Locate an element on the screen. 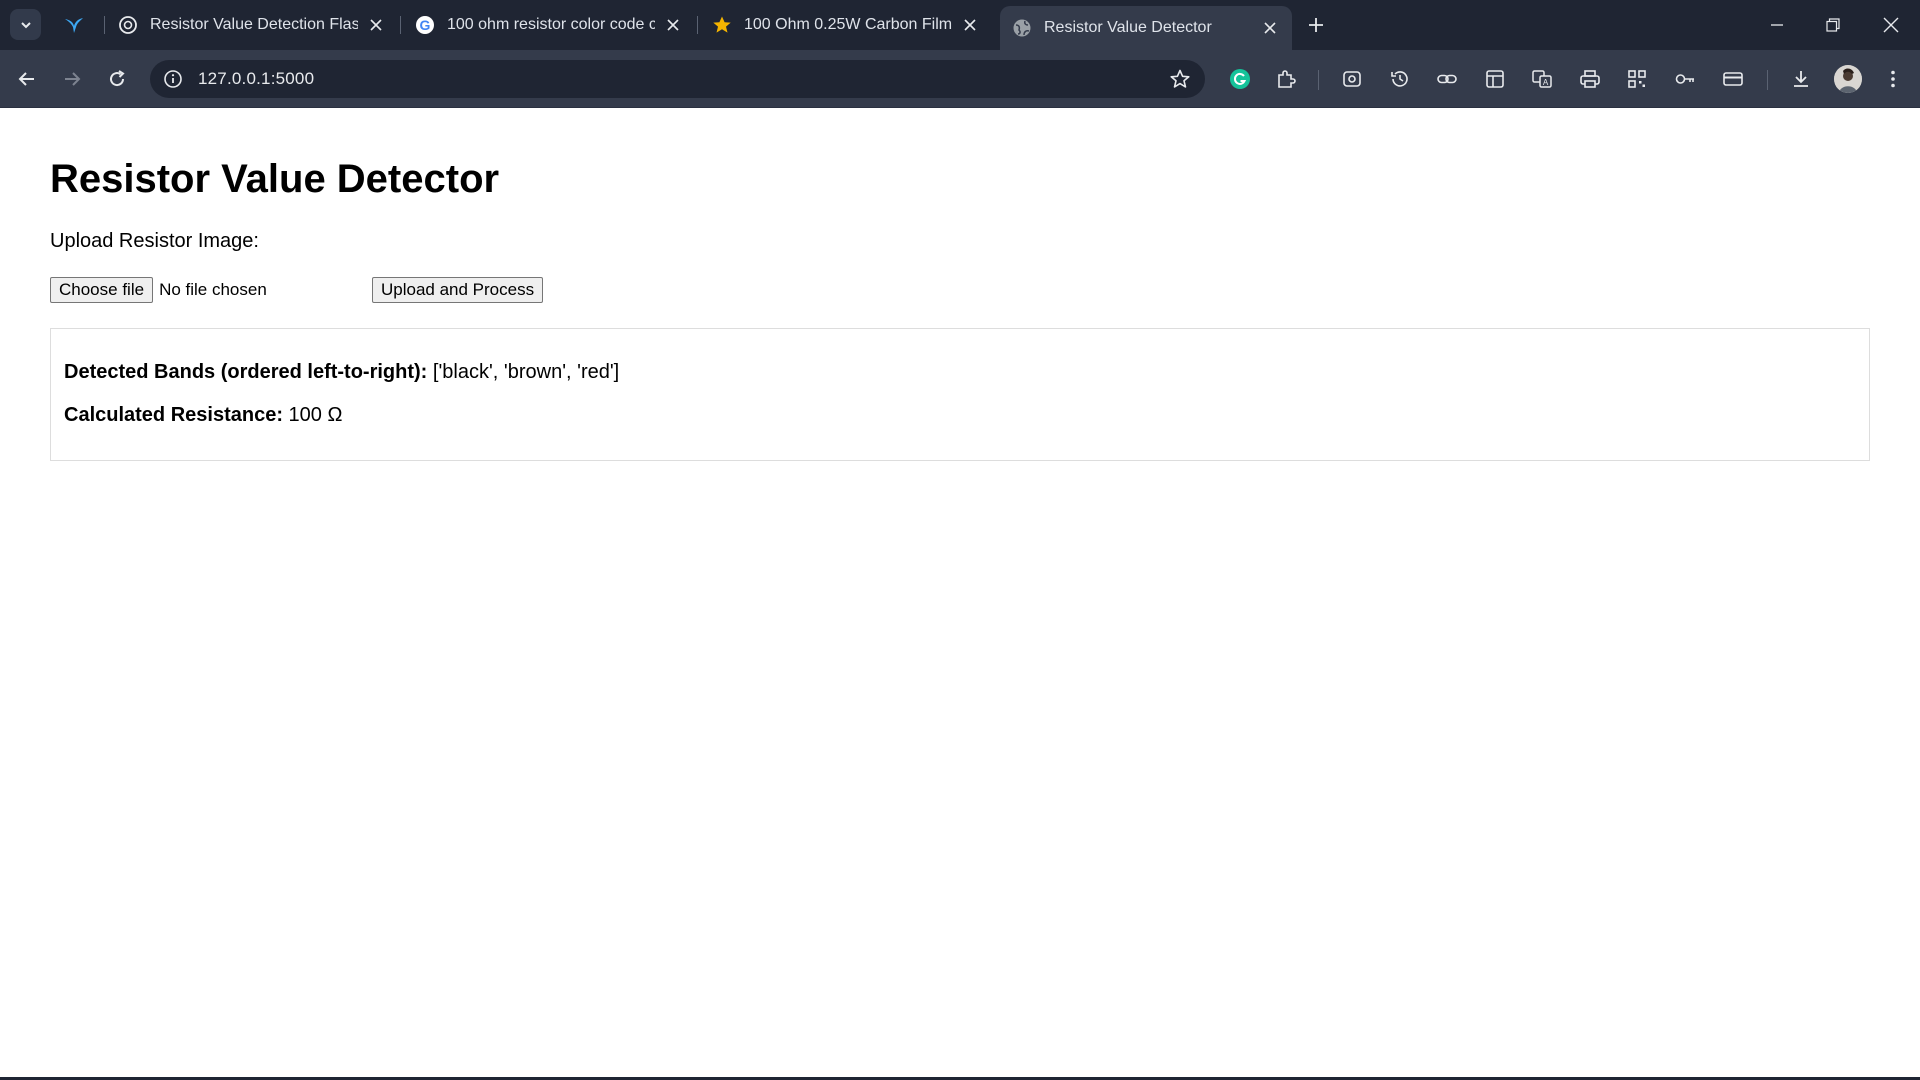 The height and width of the screenshot is (1080, 1920). camera-capture-icon is located at coordinates (1352, 79).